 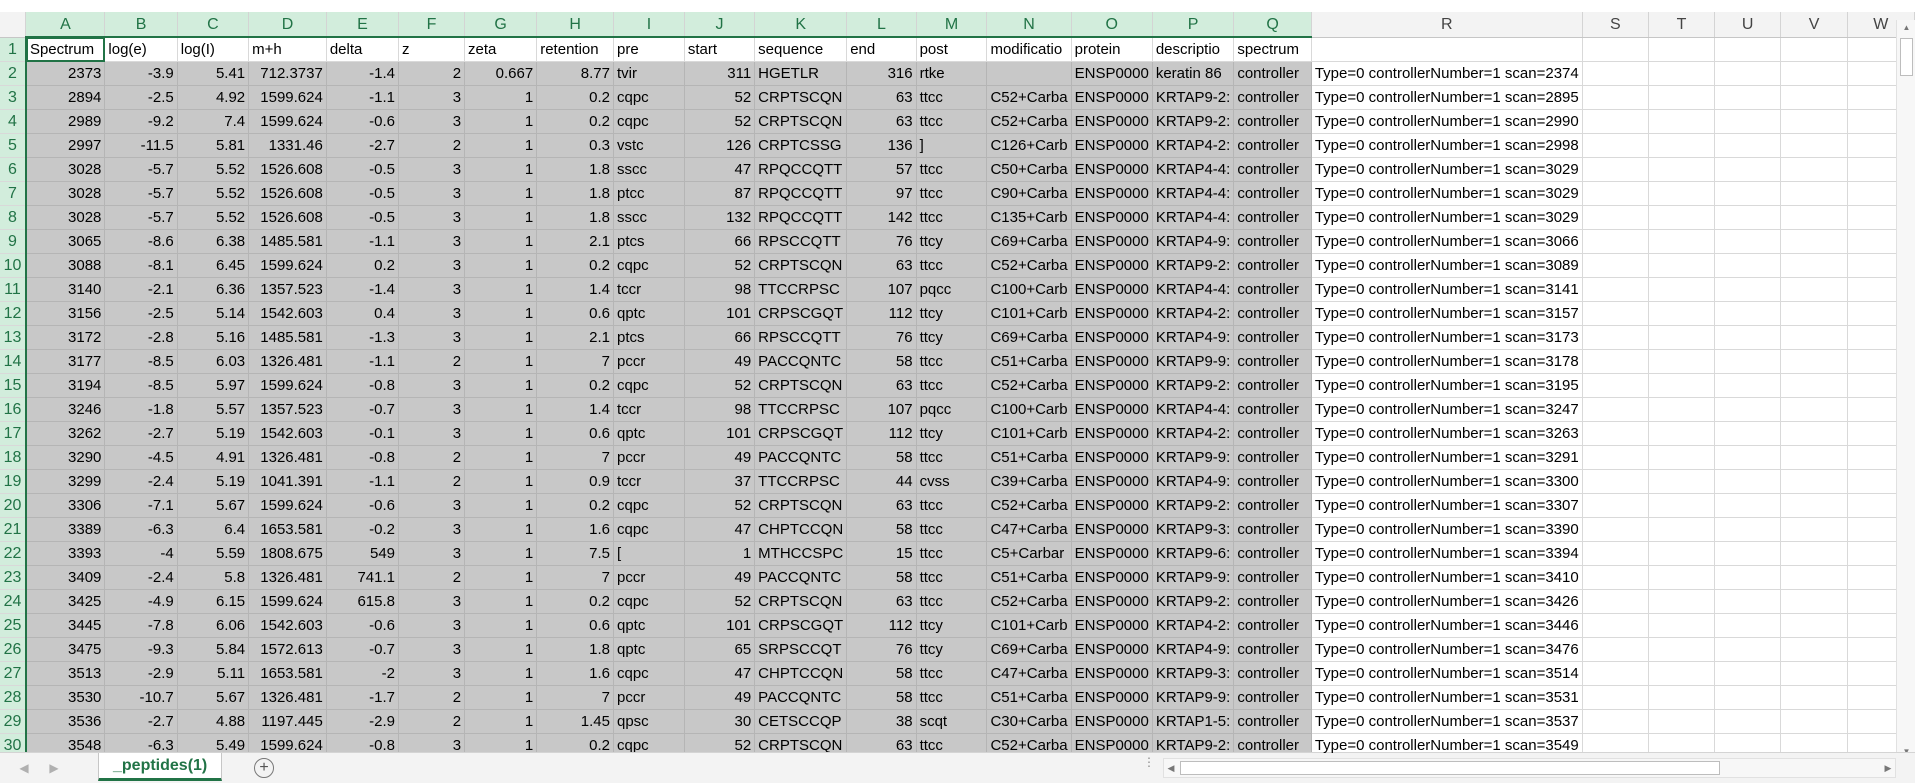 I want to click on cell: 1808.675, so click(x=287, y=553).